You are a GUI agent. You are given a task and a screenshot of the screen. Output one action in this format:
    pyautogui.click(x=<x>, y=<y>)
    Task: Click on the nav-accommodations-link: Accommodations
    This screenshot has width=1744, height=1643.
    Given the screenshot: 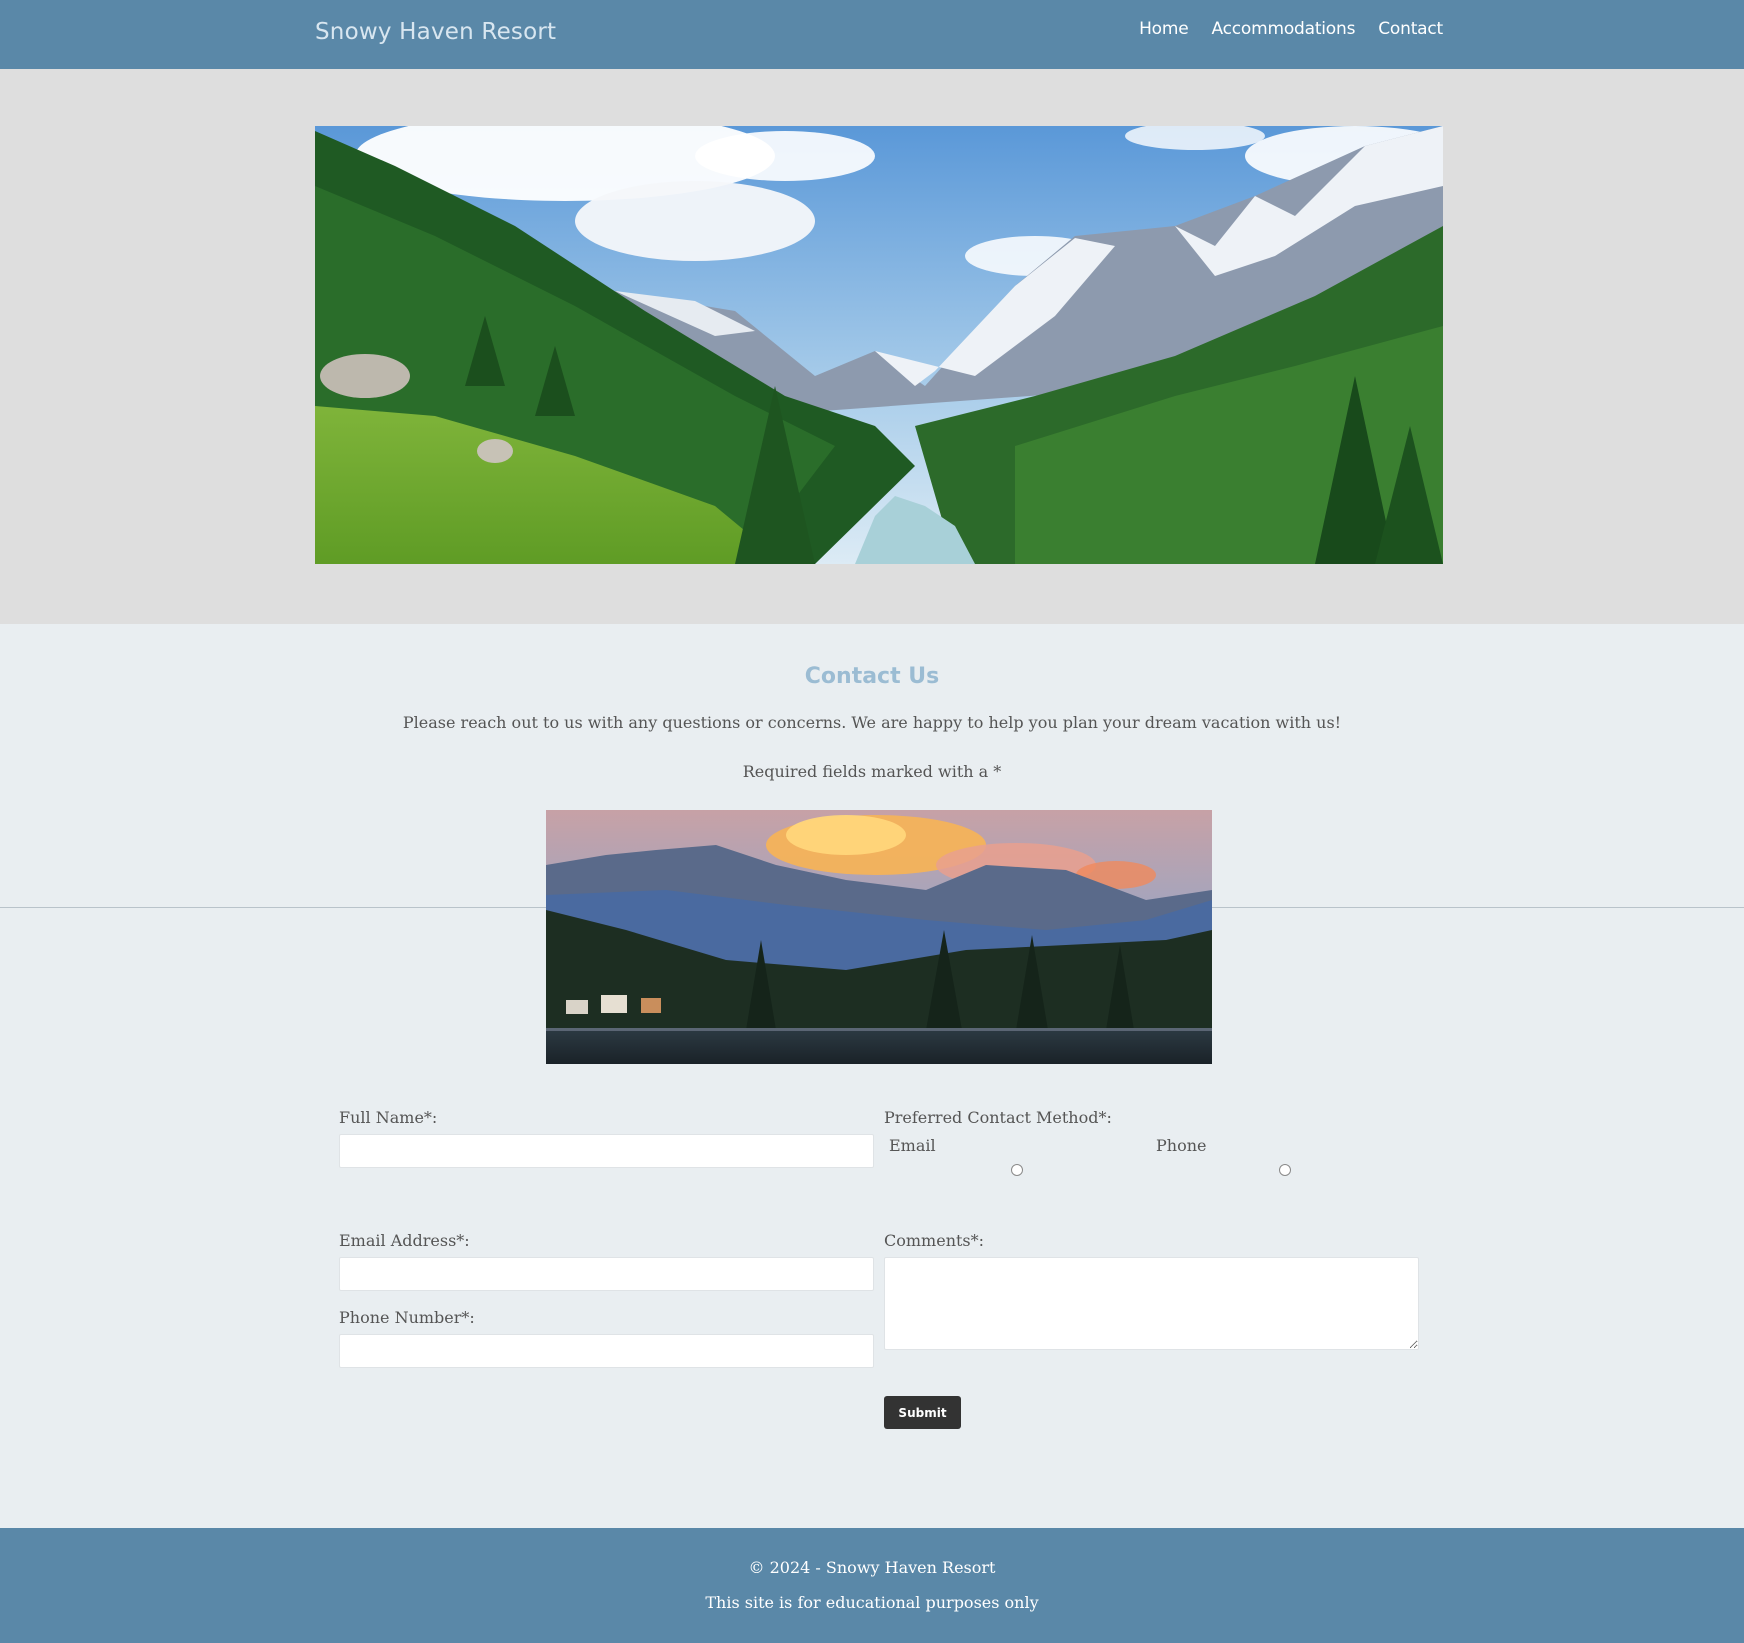 What is the action you would take?
    pyautogui.click(x=1283, y=29)
    